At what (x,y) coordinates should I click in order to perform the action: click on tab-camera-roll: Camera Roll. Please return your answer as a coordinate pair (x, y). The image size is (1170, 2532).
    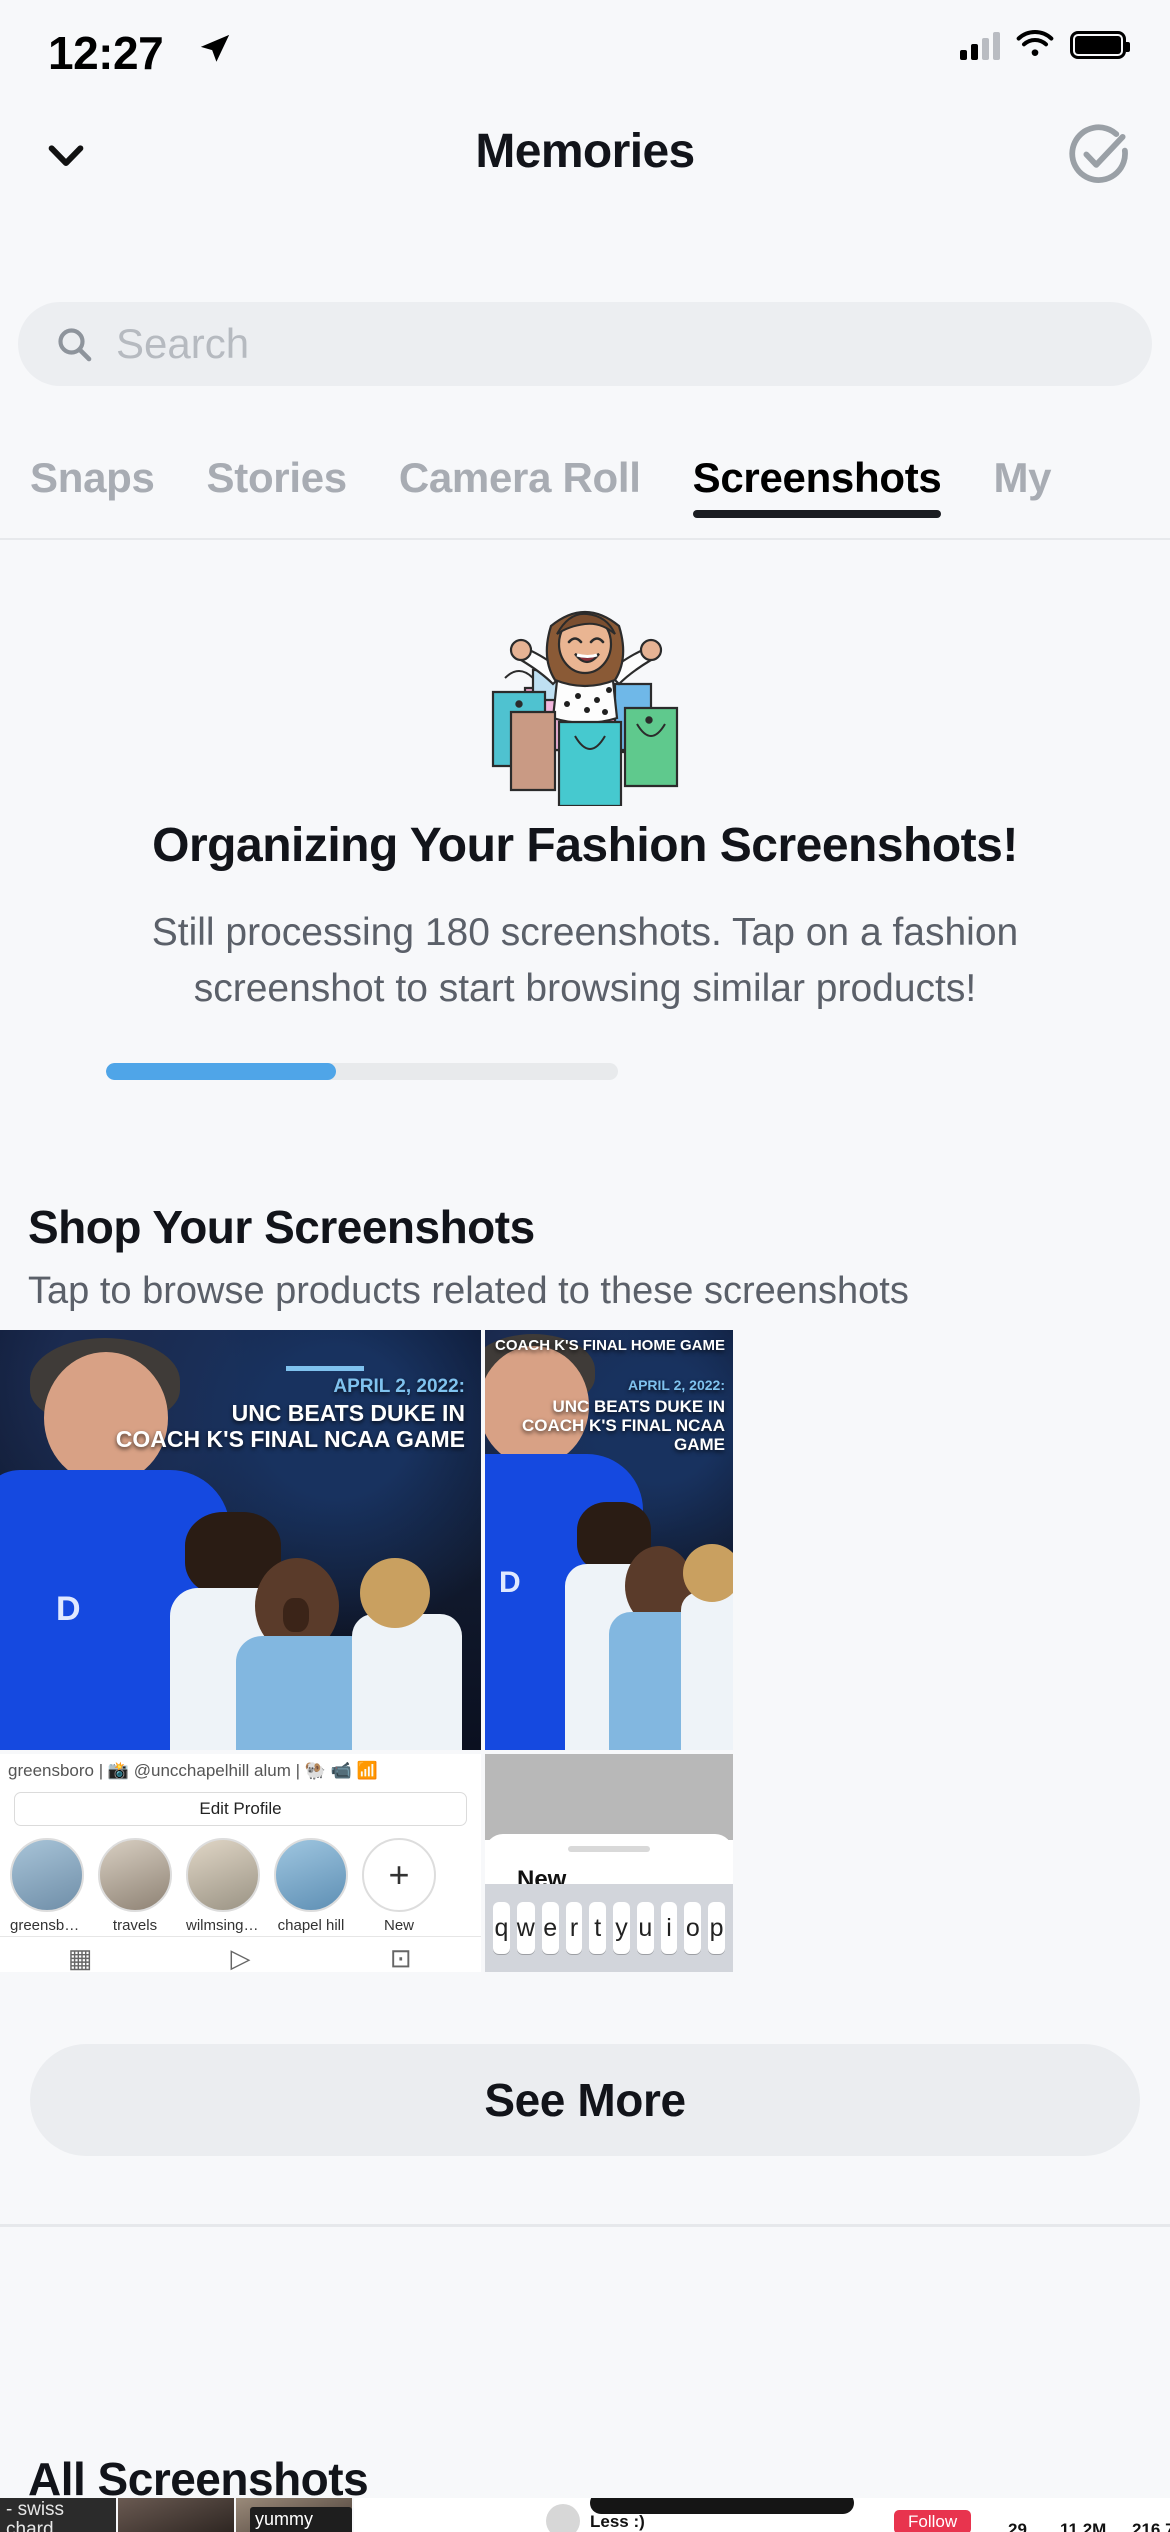
    Looking at the image, I should click on (520, 467).